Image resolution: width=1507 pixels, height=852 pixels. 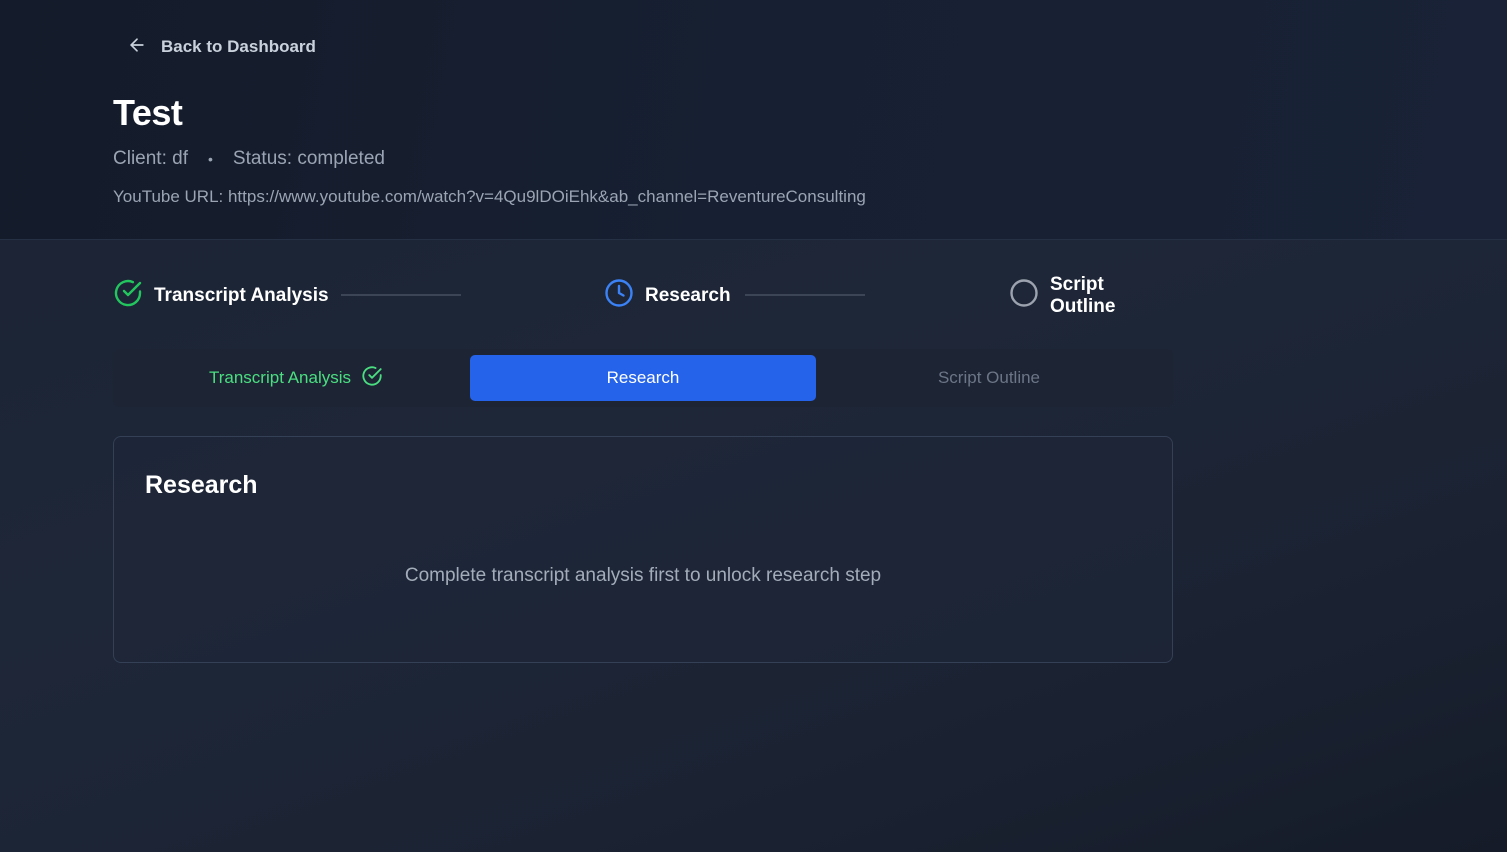 I want to click on empty-circle-icon, so click(x=1024, y=296).